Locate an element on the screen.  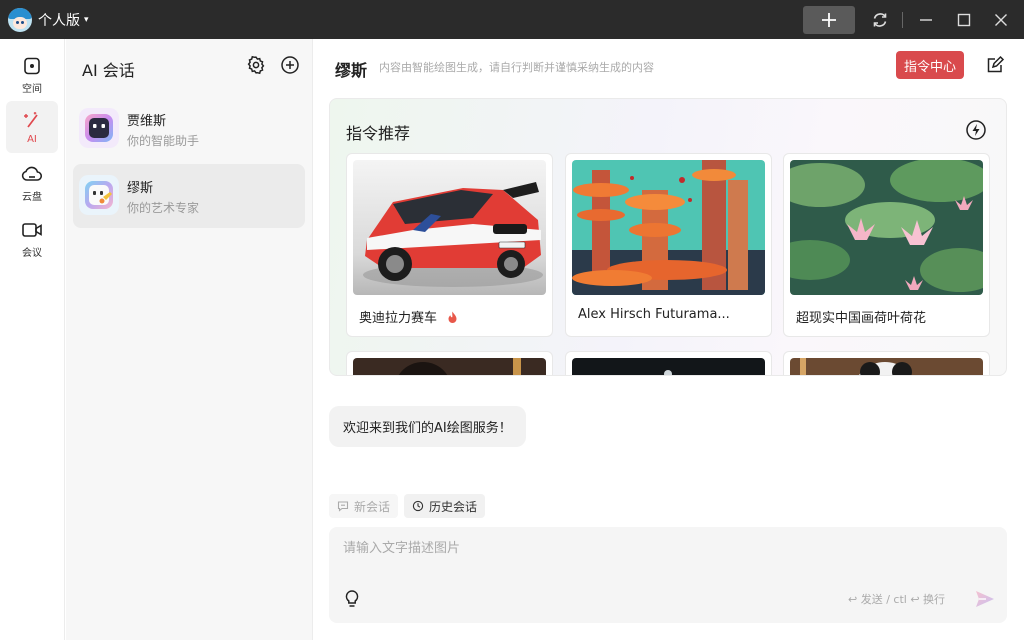
card-label: 超现实中国画荷叶荷花 is located at coordinates (861, 318).